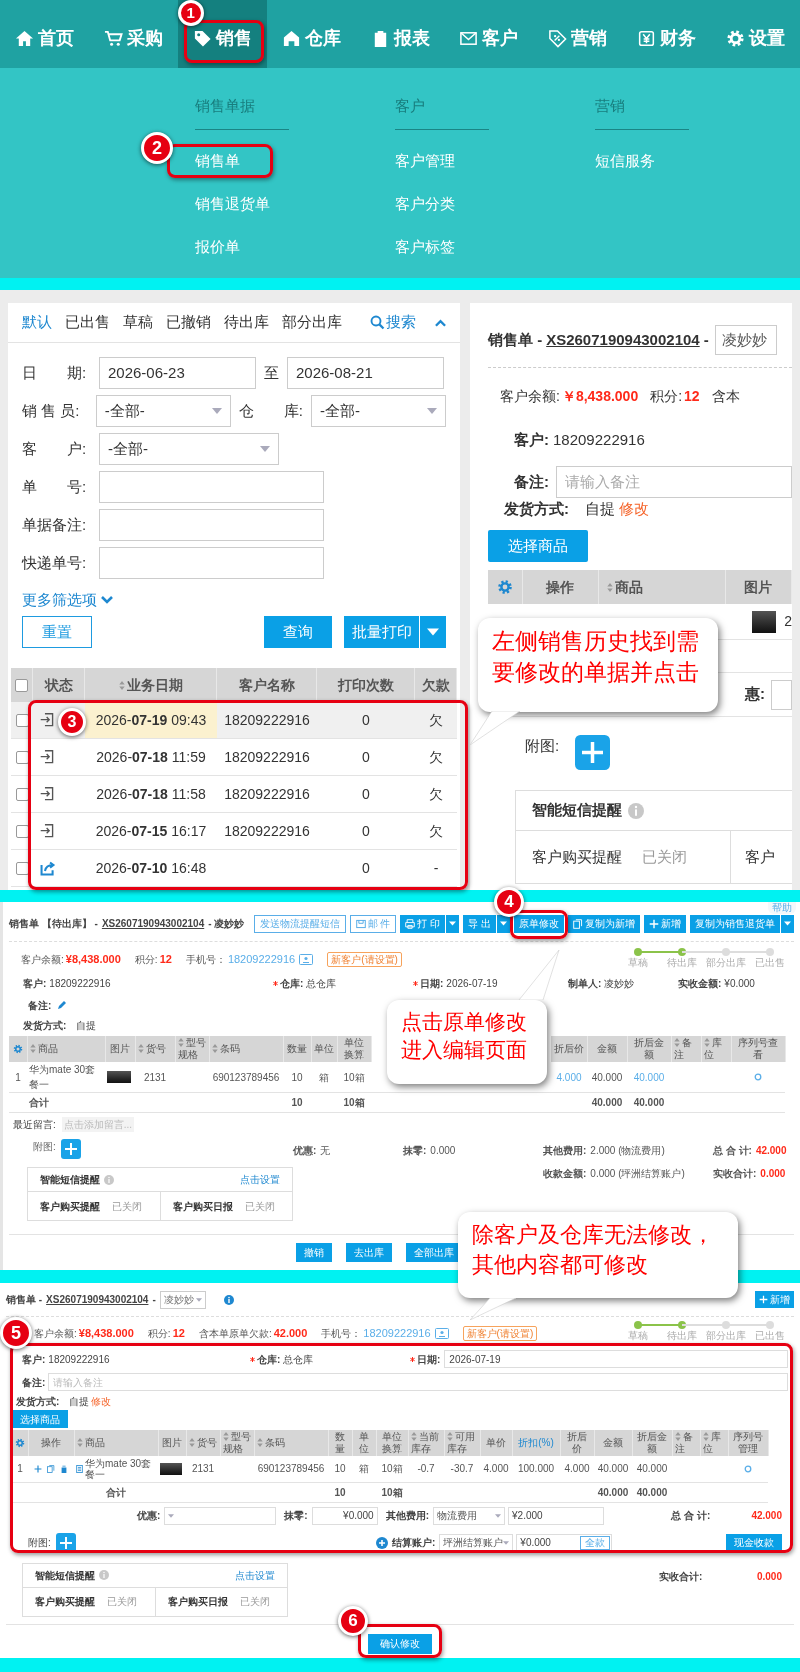 The height and width of the screenshot is (1672, 800). Describe the element at coordinates (217, 161) in the screenshot. I see `menu-item: 销售单` at that location.